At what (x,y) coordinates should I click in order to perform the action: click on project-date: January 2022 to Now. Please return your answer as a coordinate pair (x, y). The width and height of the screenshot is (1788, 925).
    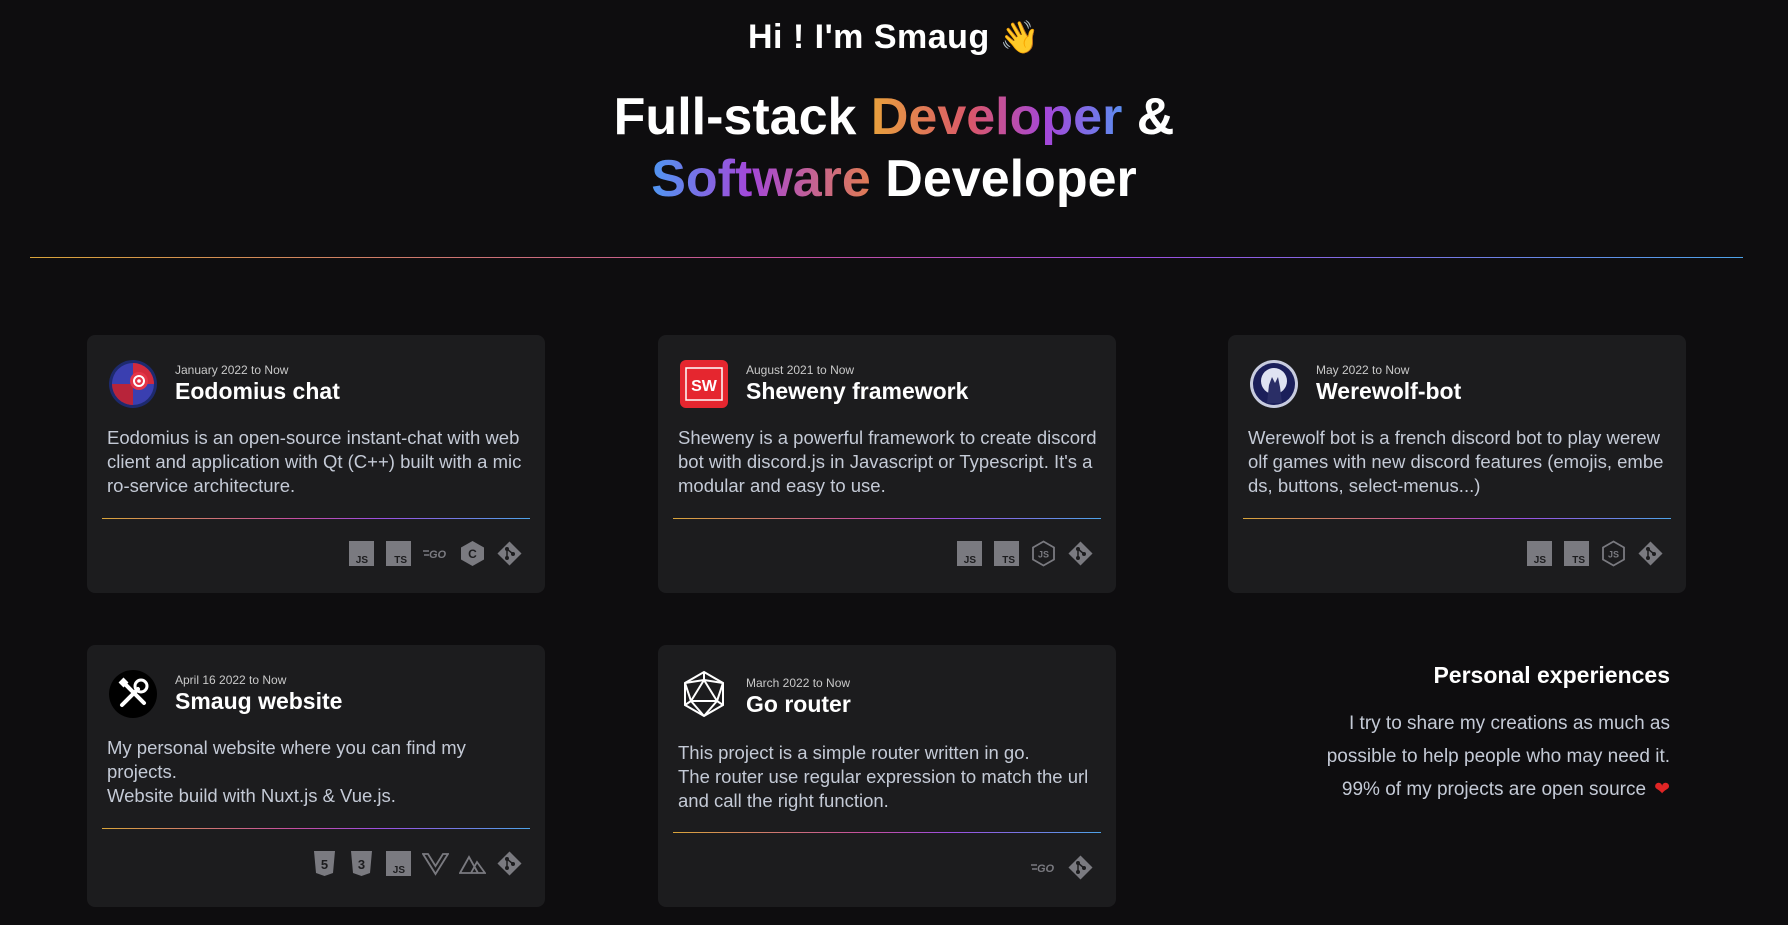
    Looking at the image, I should click on (232, 370).